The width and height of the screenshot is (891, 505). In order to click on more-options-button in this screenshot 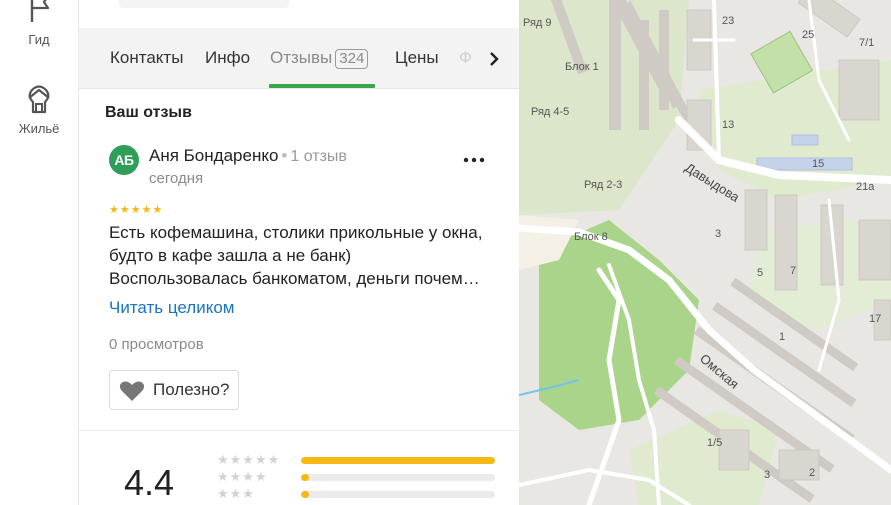, I will do `click(474, 160)`.